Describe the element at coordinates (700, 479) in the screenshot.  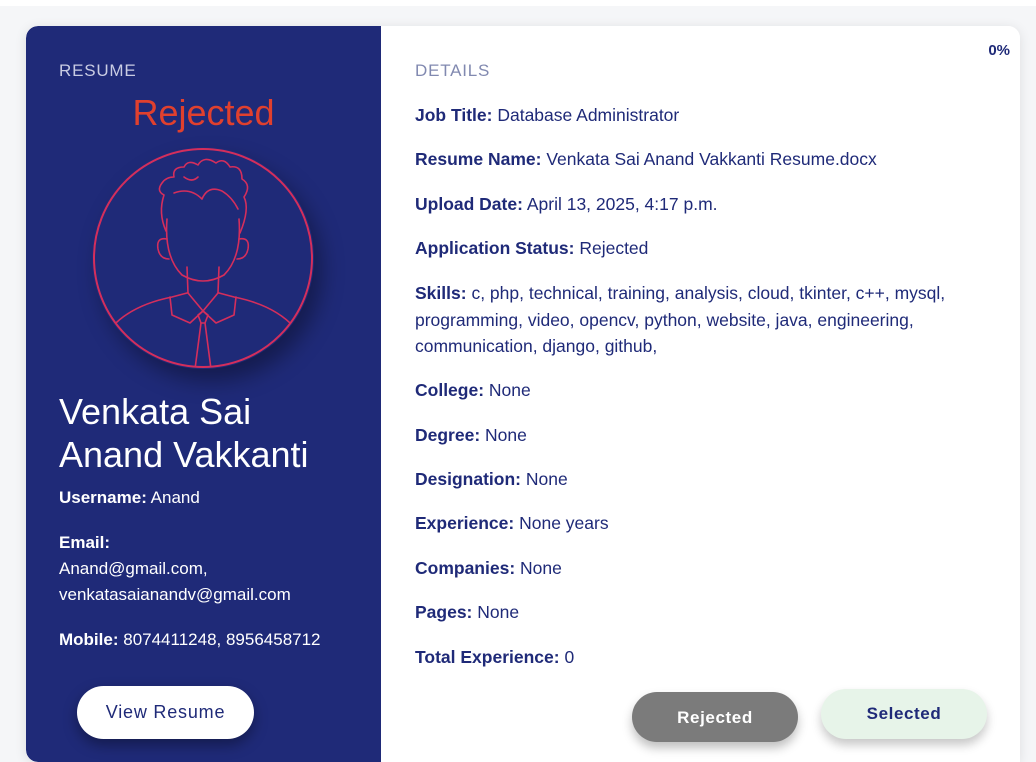
I see `field-designation: Designation: None` at that location.